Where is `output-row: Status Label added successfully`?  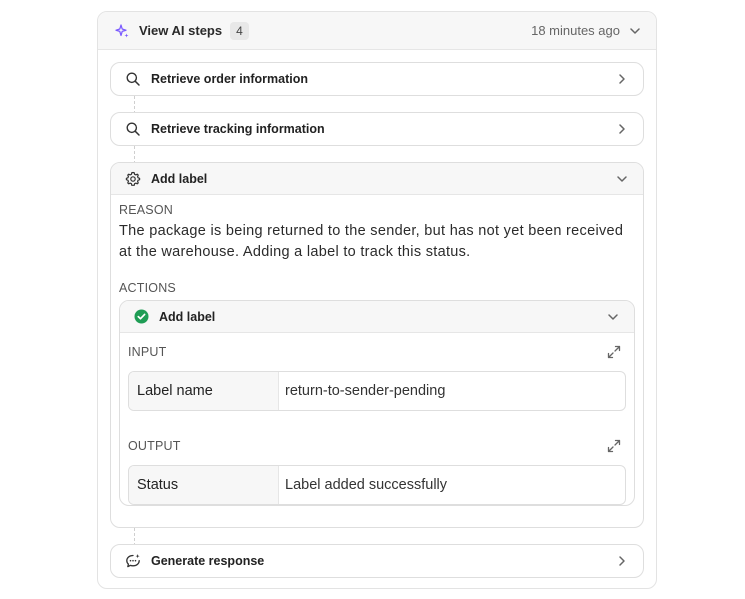 output-row: Status Label added successfully is located at coordinates (377, 485).